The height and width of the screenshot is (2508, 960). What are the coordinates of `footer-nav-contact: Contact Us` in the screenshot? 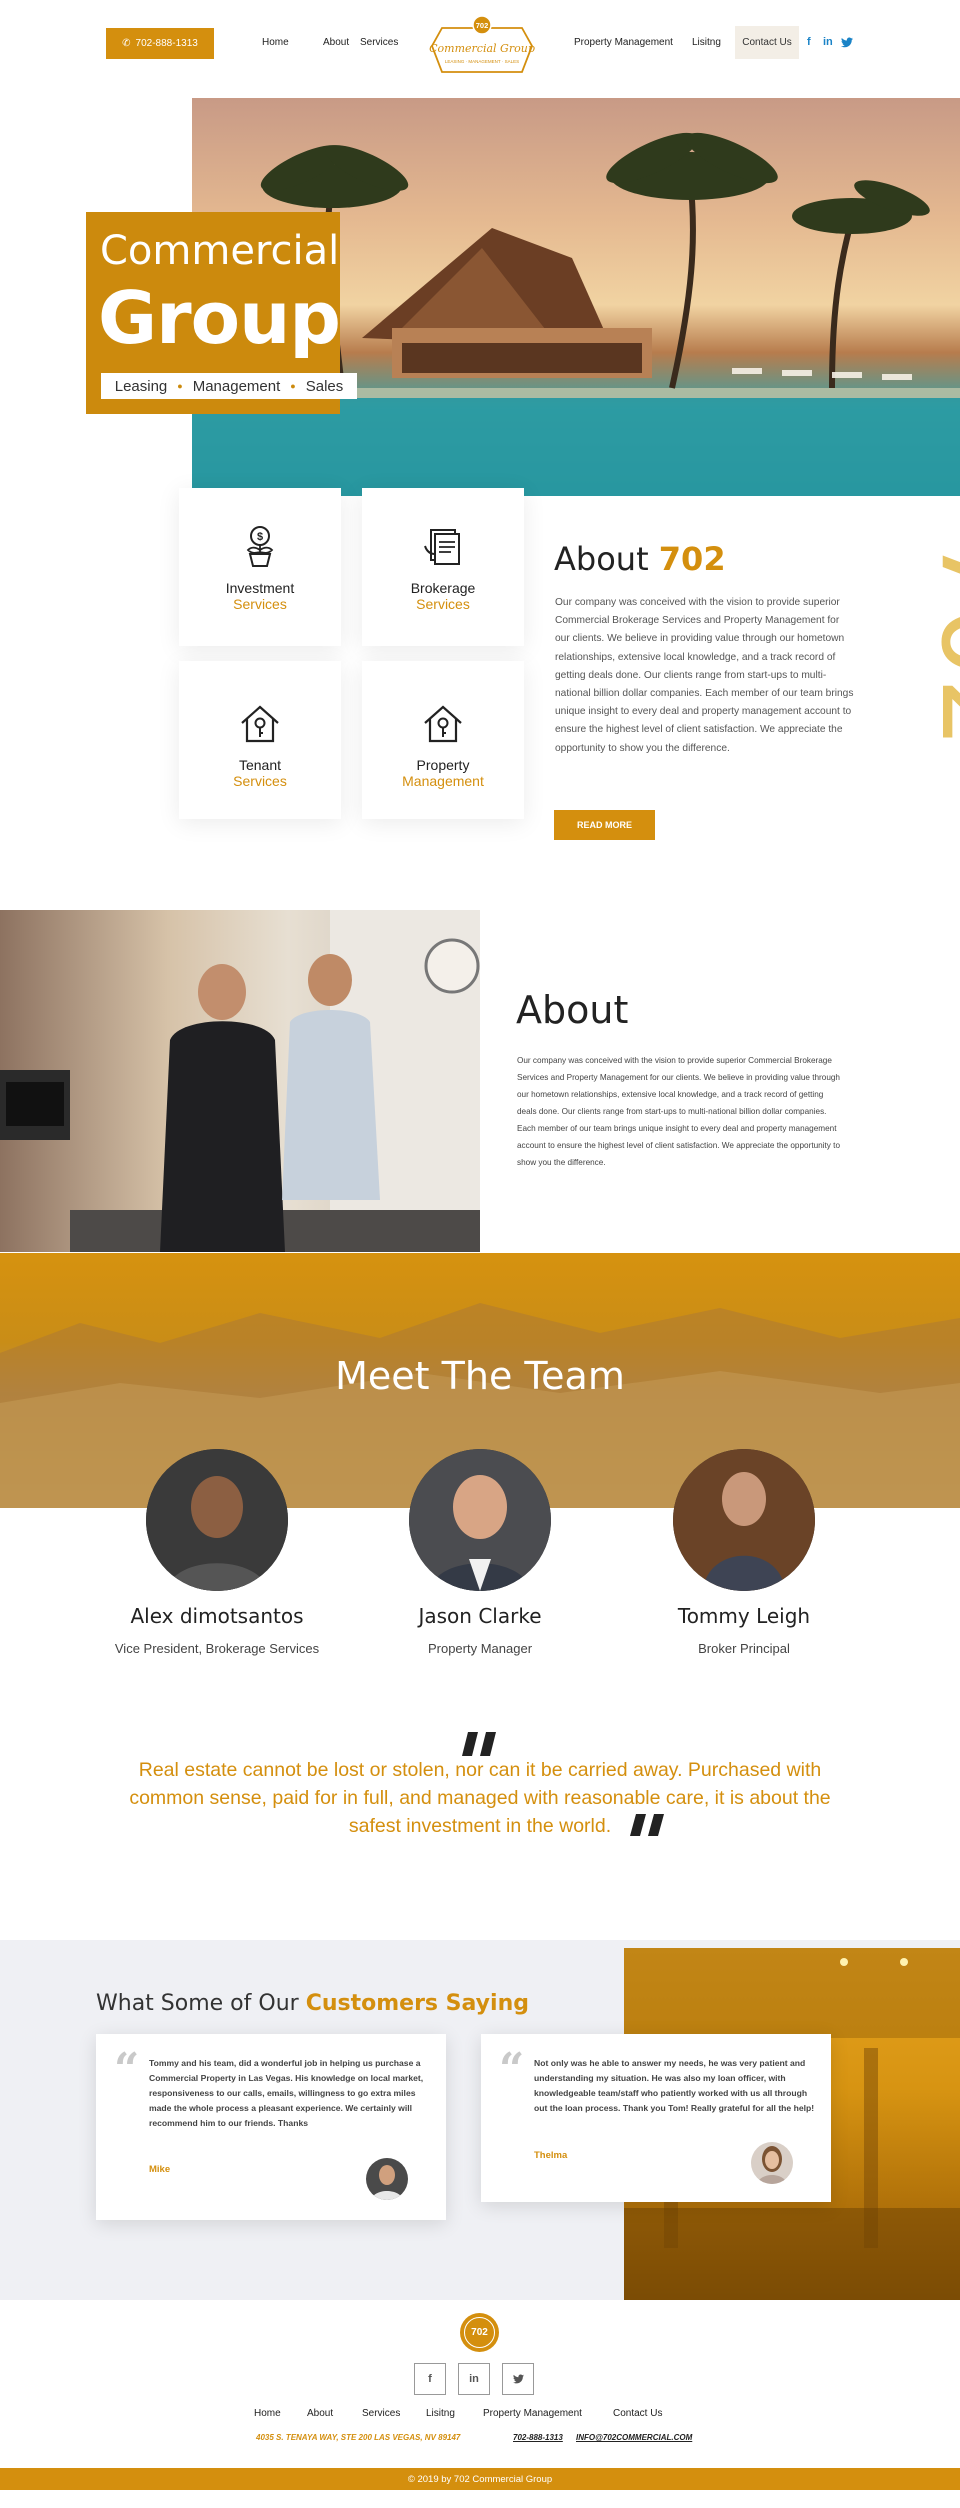 It's located at (637, 2413).